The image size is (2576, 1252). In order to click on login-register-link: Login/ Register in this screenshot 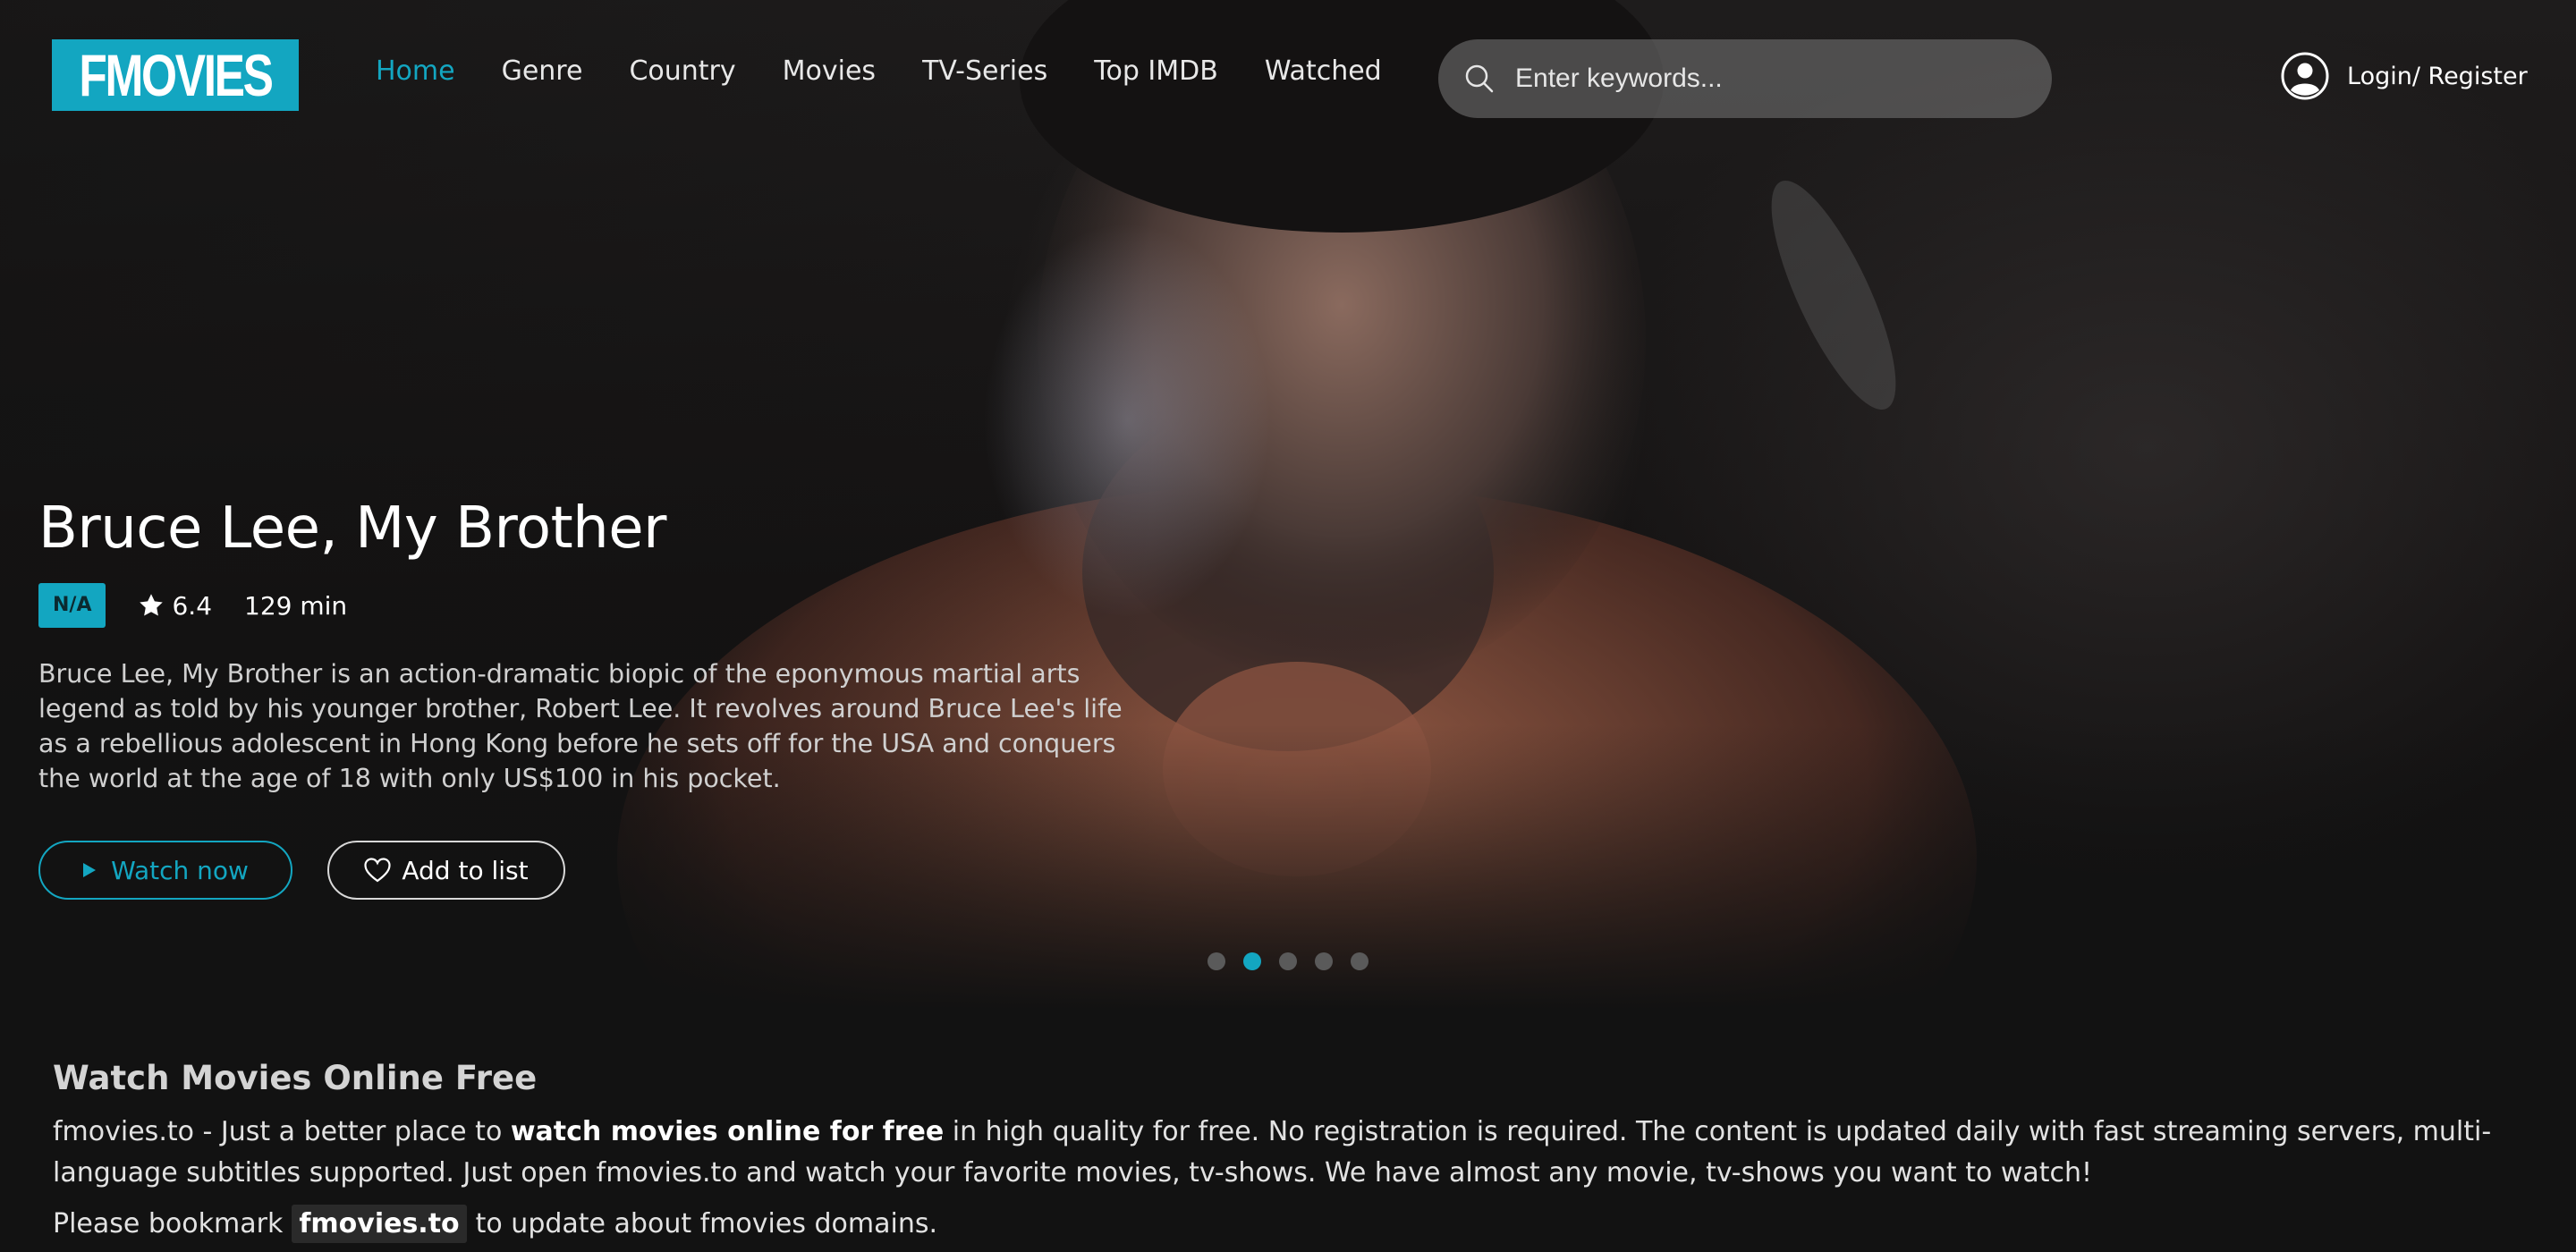, I will do `click(2404, 76)`.